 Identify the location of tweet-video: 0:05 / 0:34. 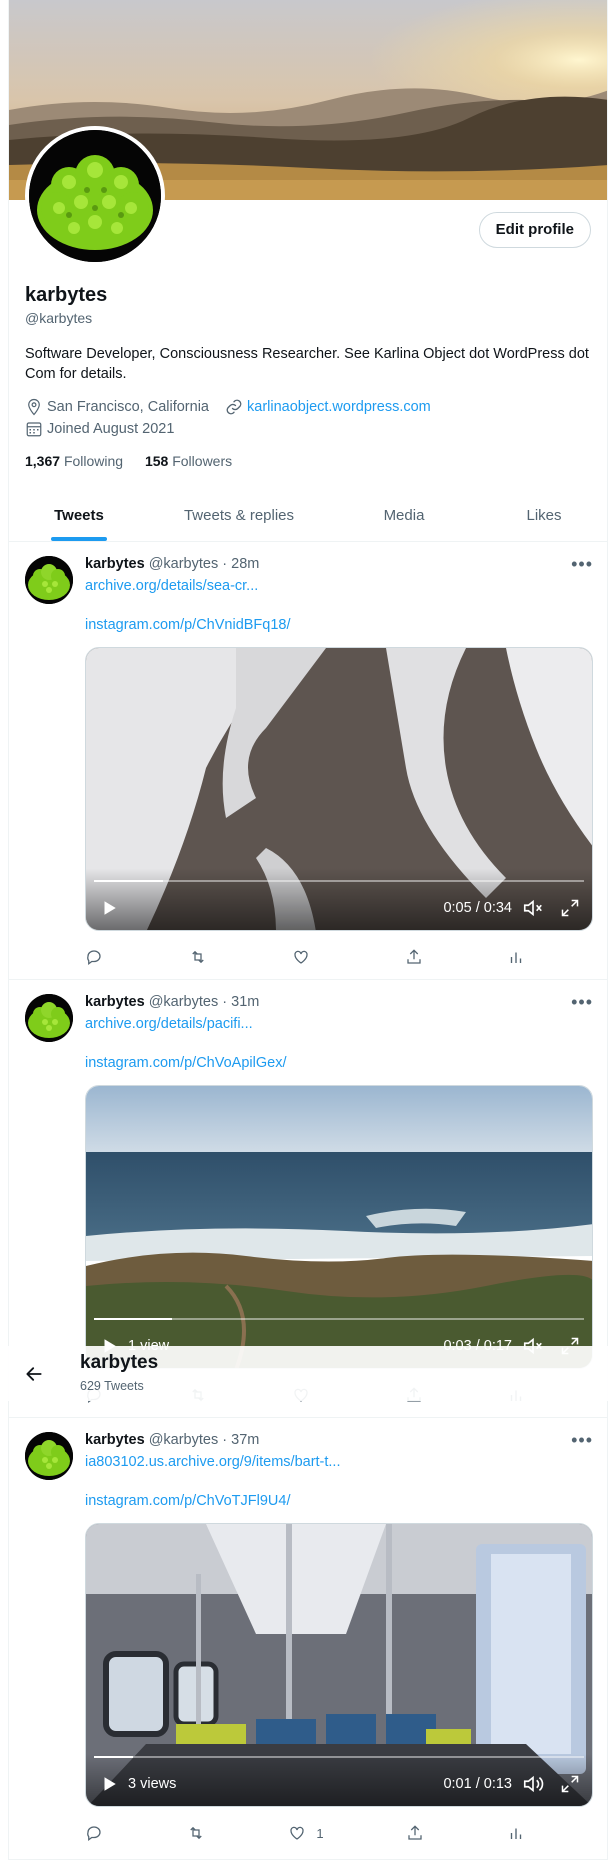
(339, 789).